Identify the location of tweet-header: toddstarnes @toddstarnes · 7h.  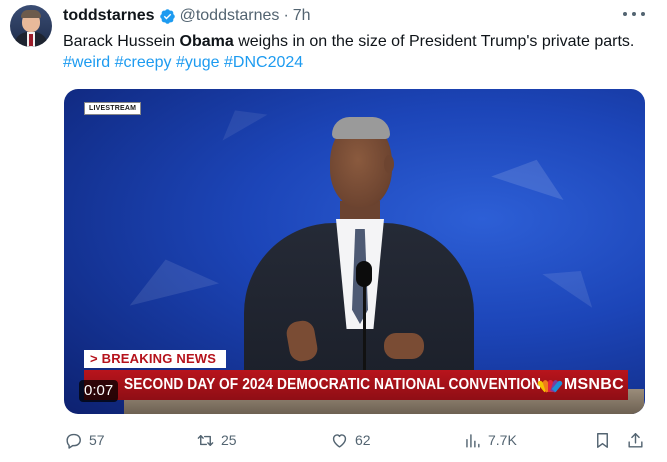
(187, 16).